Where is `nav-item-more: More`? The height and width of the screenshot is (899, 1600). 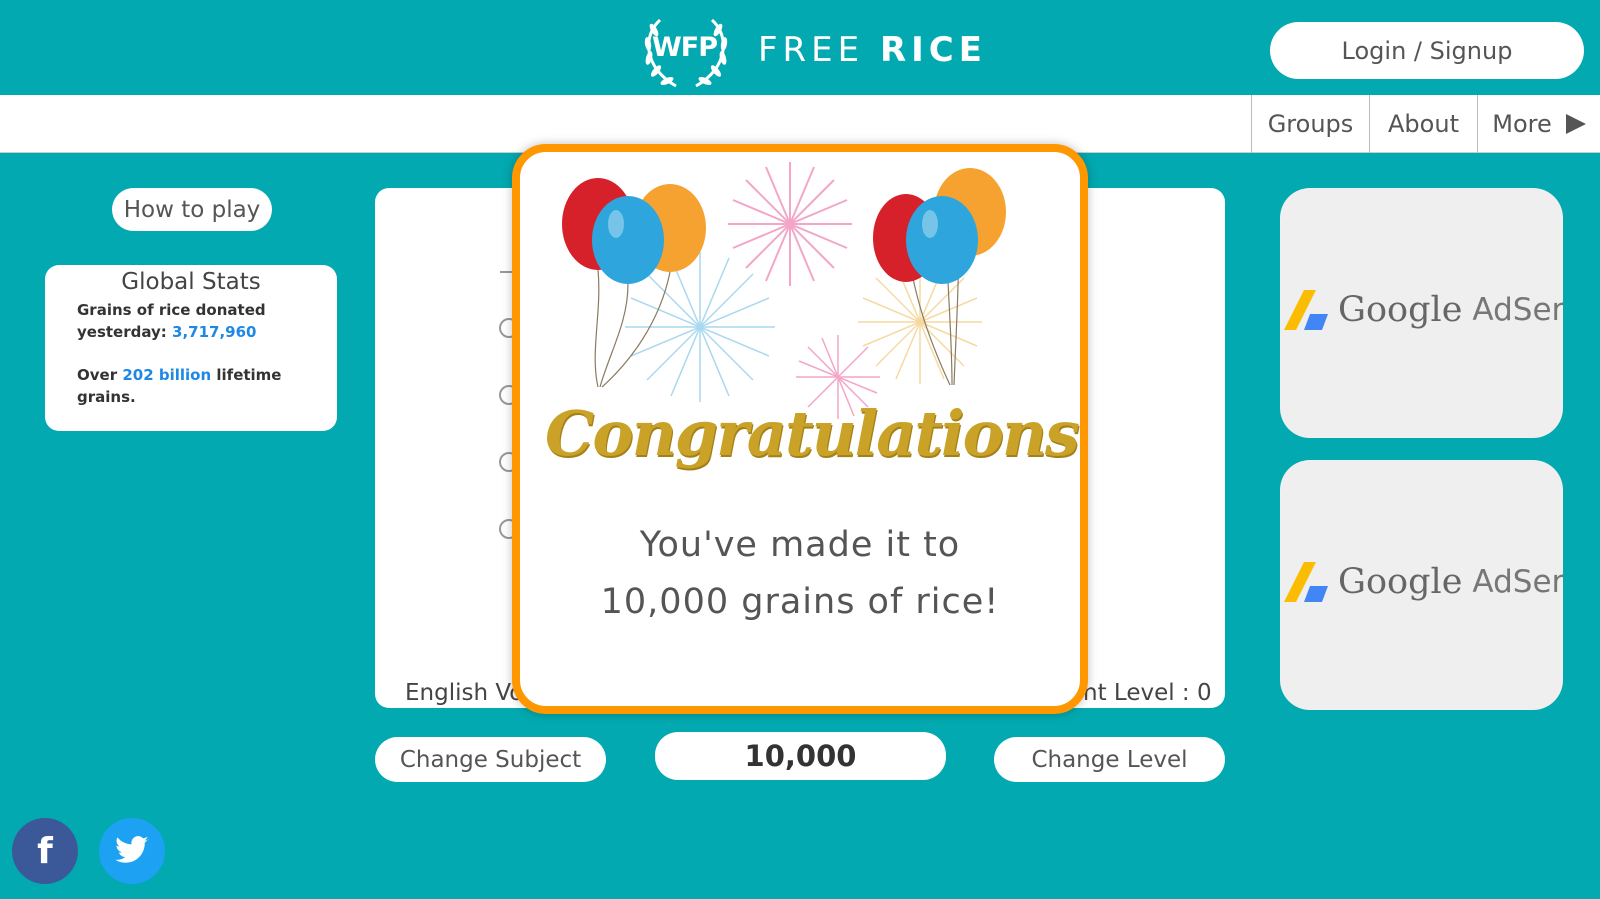
nav-item-more: More is located at coordinates (1538, 124).